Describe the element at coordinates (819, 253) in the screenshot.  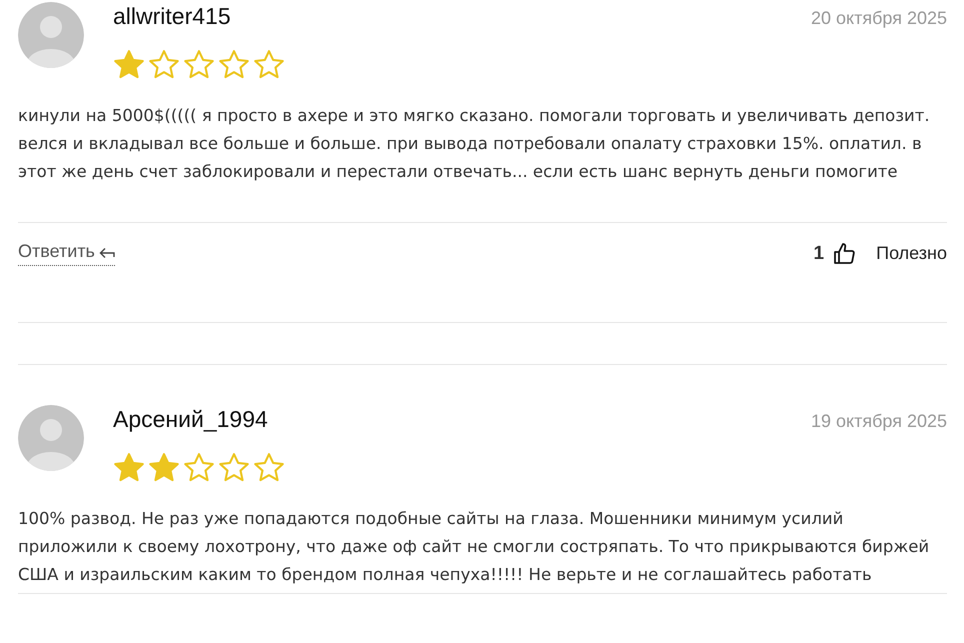
I see `like-count: 1` at that location.